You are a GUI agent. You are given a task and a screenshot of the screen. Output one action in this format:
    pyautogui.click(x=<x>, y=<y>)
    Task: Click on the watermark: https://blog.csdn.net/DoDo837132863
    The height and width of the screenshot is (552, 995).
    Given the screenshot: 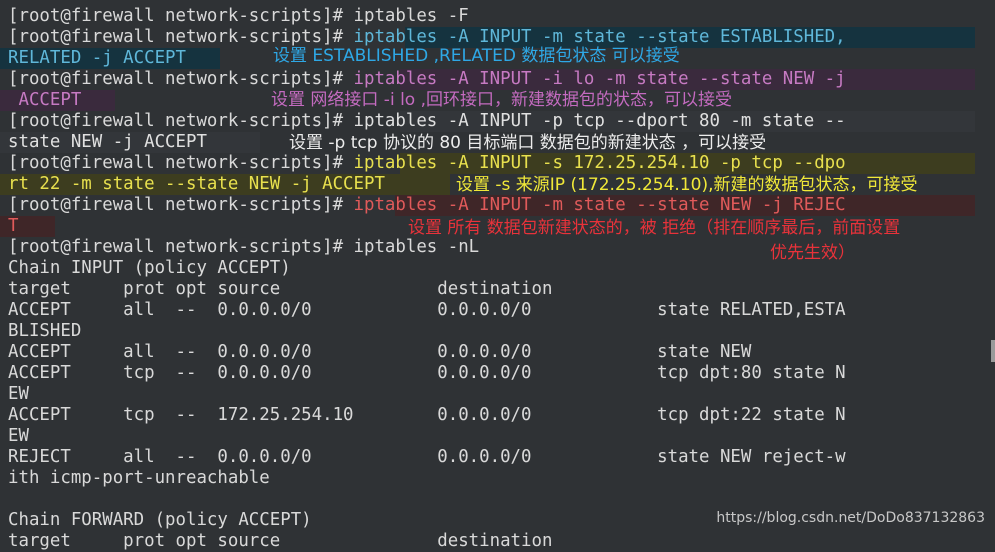 What is the action you would take?
    pyautogui.click(x=850, y=518)
    